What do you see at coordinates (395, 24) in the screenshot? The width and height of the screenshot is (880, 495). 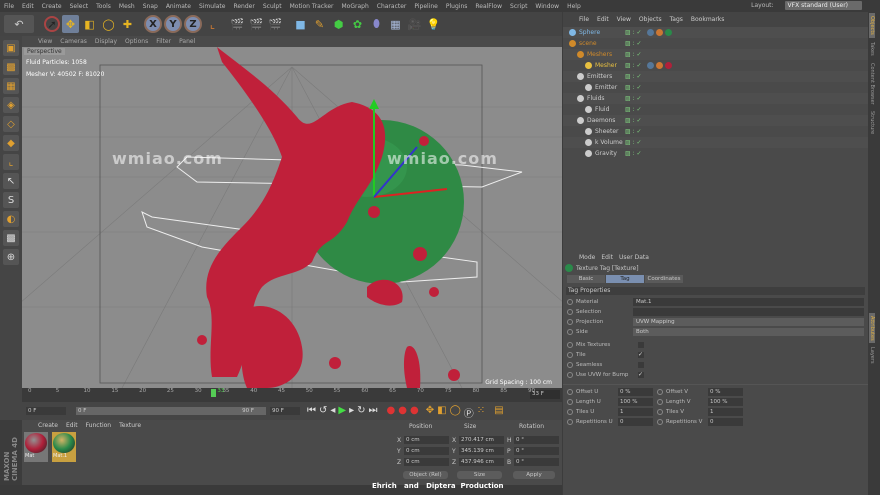 I see `floor-icon: ▦` at bounding box center [395, 24].